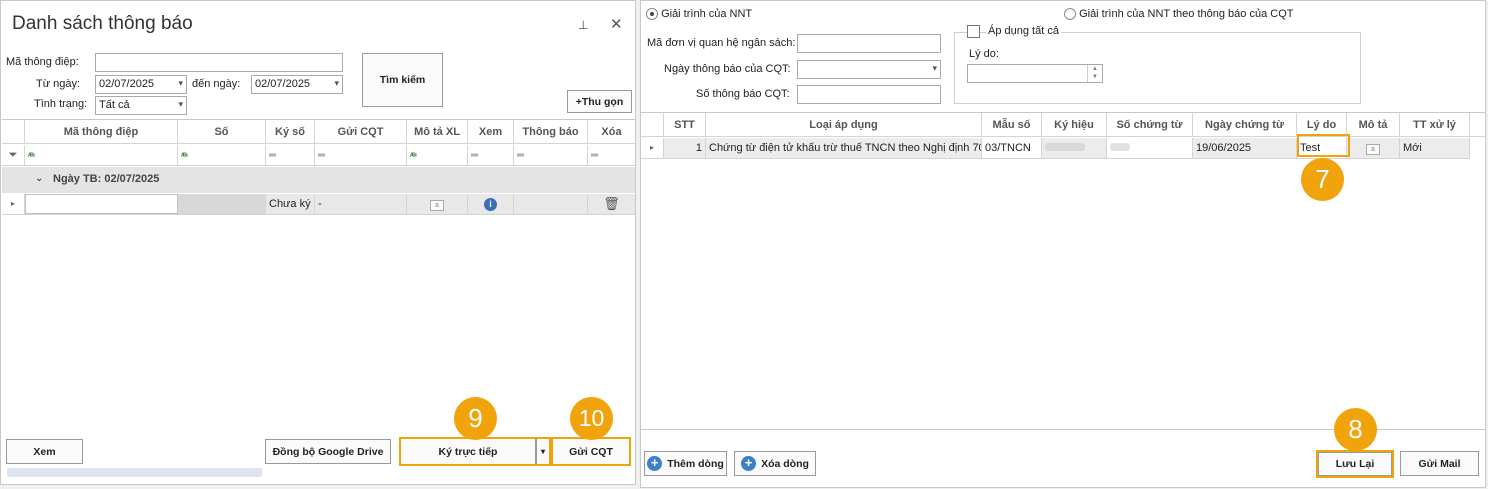 The image size is (1488, 489). Describe the element at coordinates (13, 204) in the screenshot. I see `row-indicator: ▸` at that location.